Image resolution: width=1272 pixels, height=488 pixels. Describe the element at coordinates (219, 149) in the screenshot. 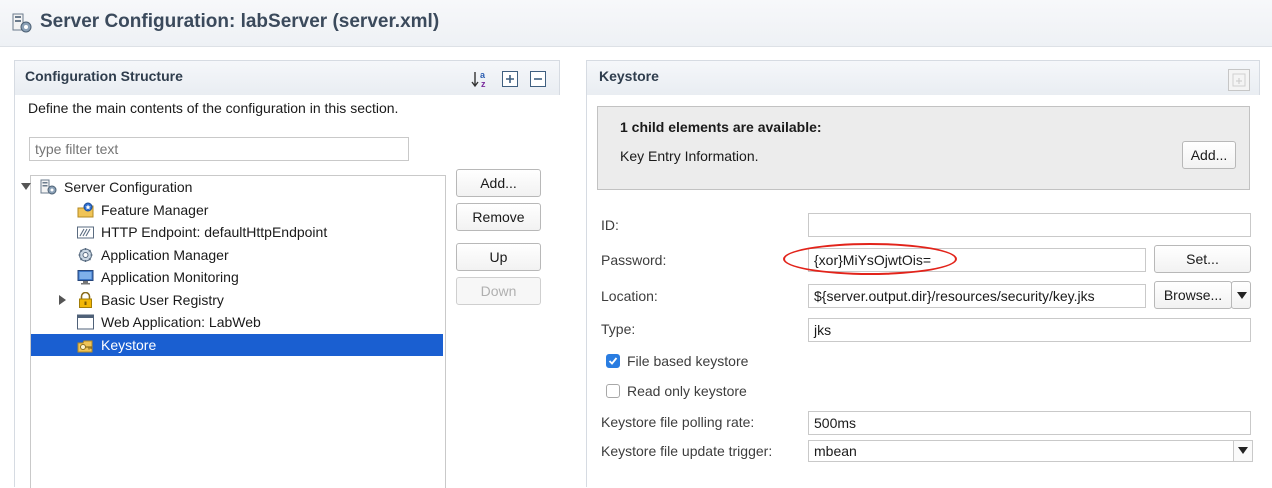

I see `filter-input` at that location.